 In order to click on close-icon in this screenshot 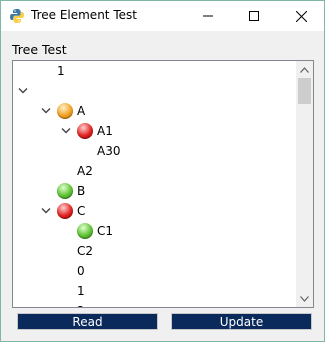, I will do `click(301, 16)`.